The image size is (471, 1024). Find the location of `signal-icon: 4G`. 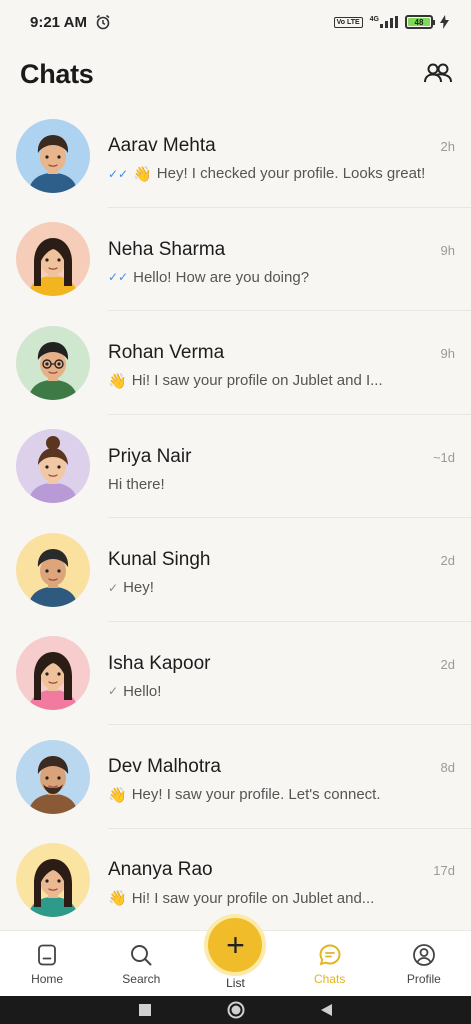

signal-icon: 4G is located at coordinates (384, 22).